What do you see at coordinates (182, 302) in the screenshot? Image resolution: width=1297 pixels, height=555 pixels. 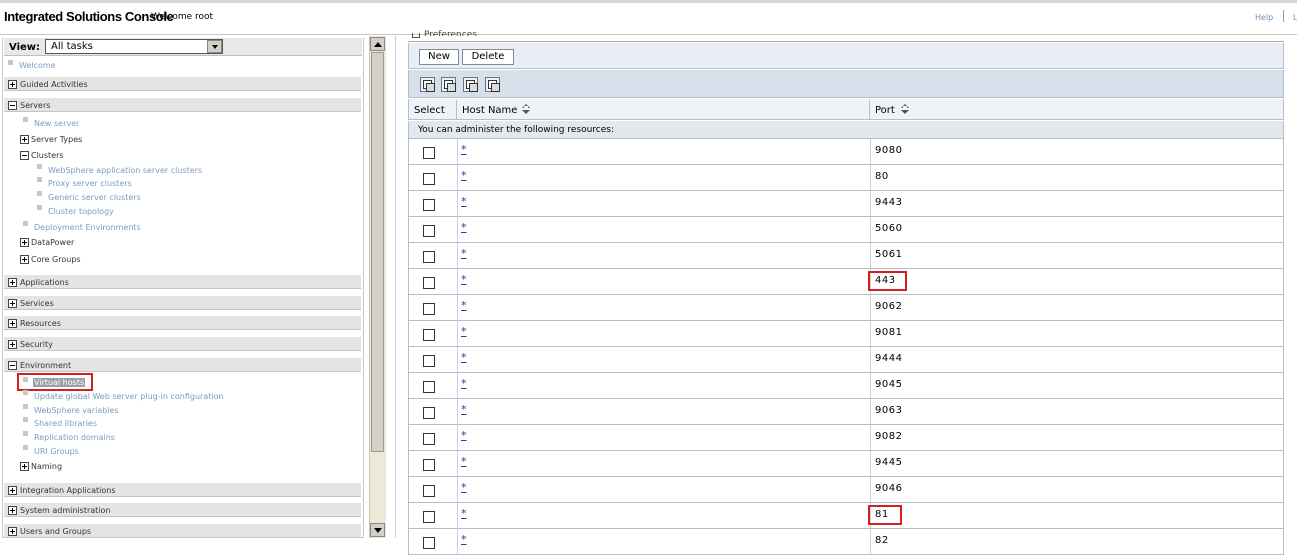 I see `nav-category-services` at bounding box center [182, 302].